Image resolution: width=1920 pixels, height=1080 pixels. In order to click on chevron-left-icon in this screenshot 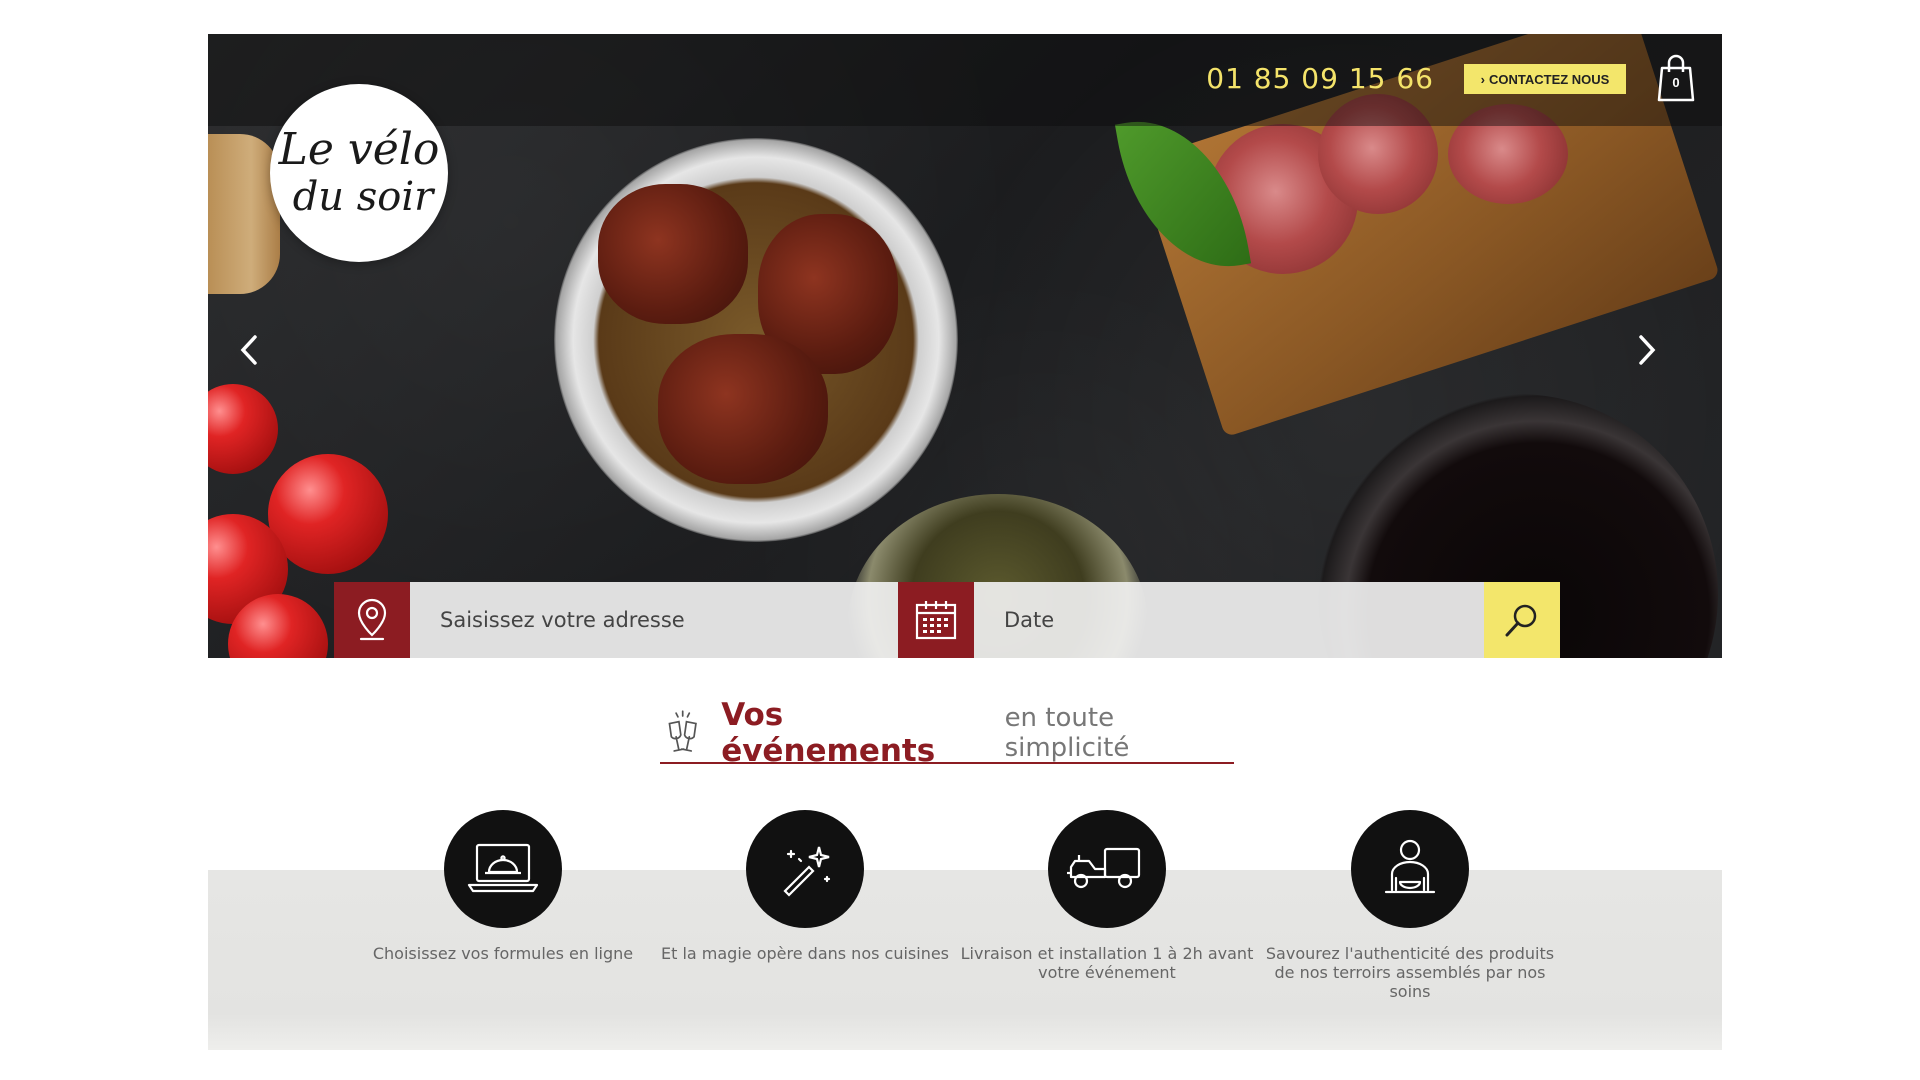, I will do `click(248, 350)`.